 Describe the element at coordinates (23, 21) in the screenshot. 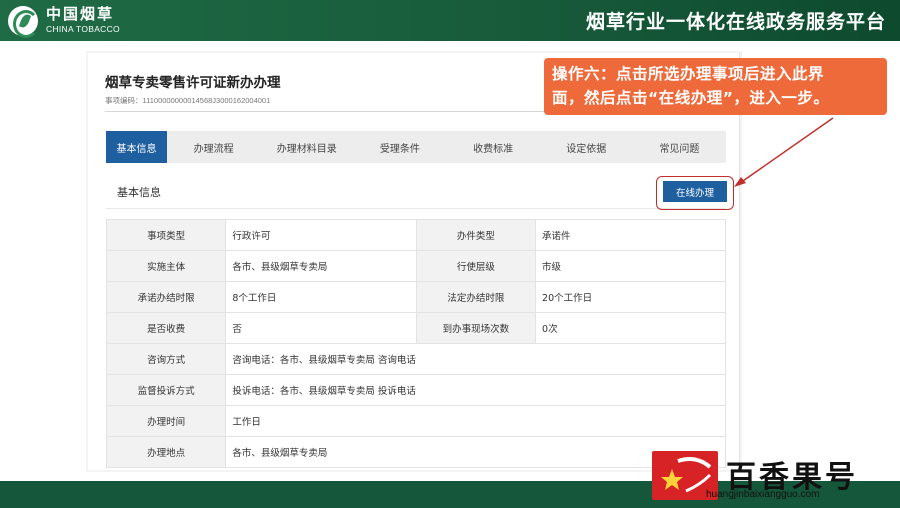

I see `tobacco-leaf-icon` at that location.